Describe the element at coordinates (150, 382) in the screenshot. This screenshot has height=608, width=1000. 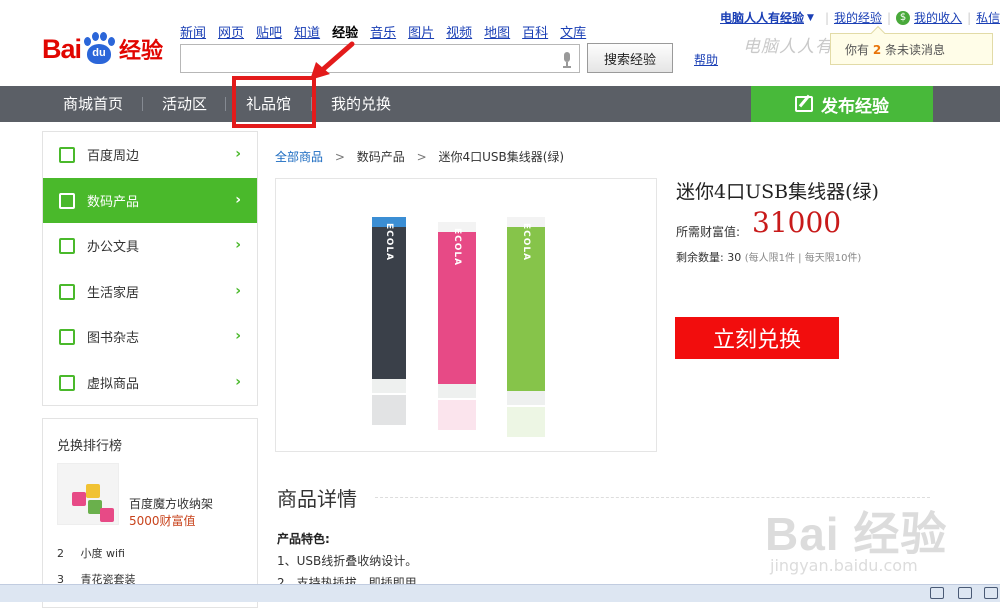
I see `category-virtual: 虚拟商品 ›` at that location.